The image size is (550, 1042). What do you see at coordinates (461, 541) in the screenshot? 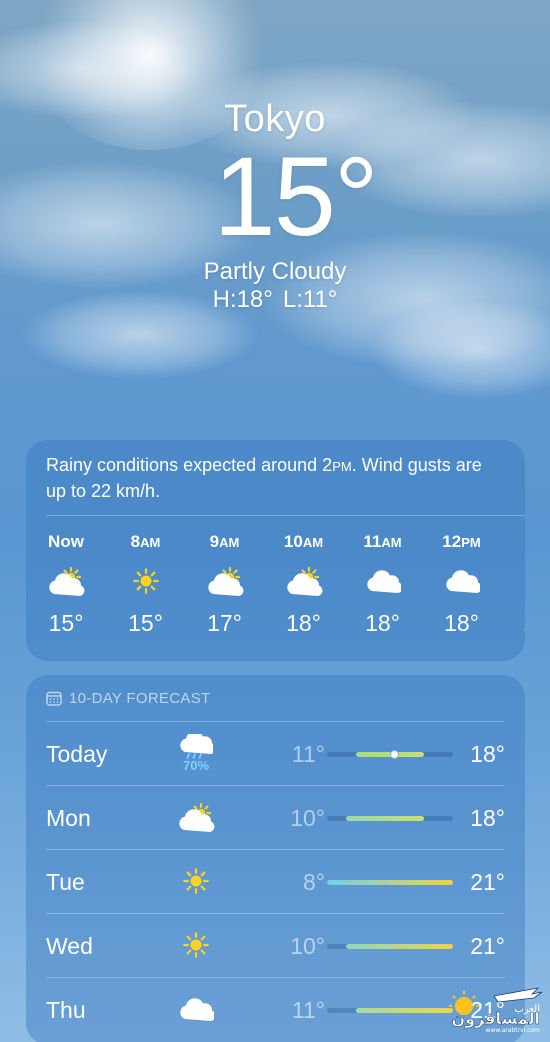
I see `hour-label: 12PM` at bounding box center [461, 541].